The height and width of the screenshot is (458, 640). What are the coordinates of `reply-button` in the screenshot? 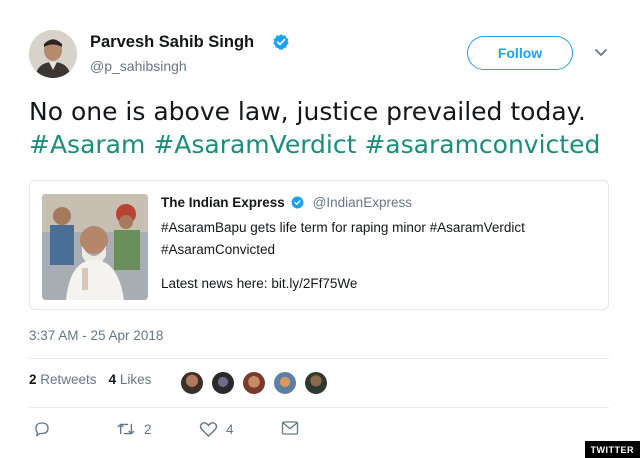 It's located at (42, 429).